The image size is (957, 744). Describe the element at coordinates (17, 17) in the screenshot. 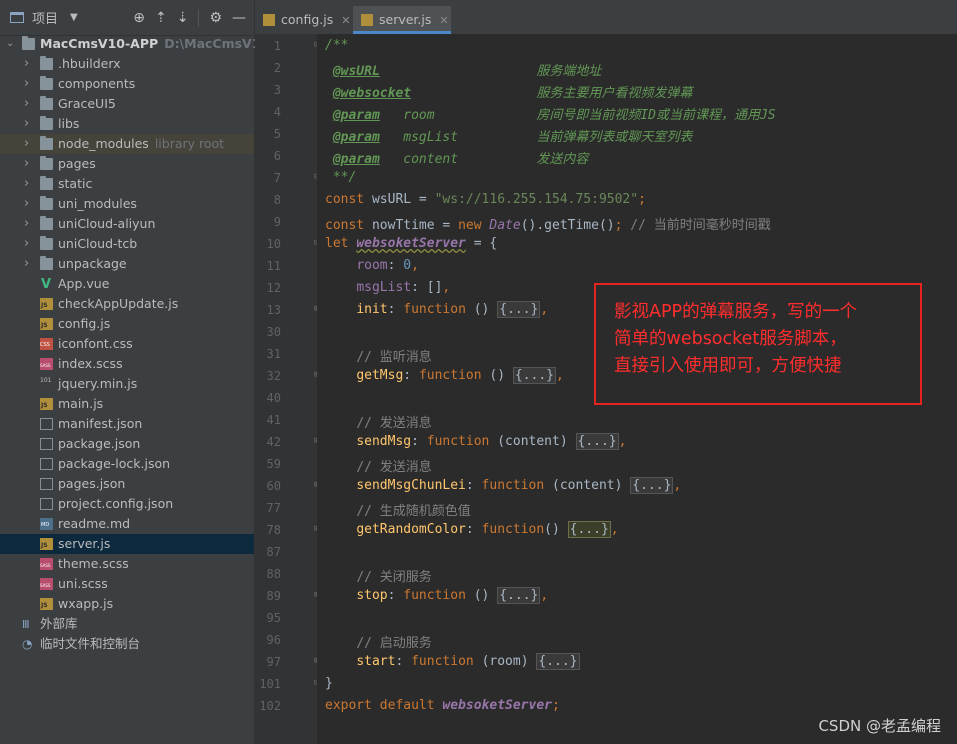

I see `project-icon` at that location.